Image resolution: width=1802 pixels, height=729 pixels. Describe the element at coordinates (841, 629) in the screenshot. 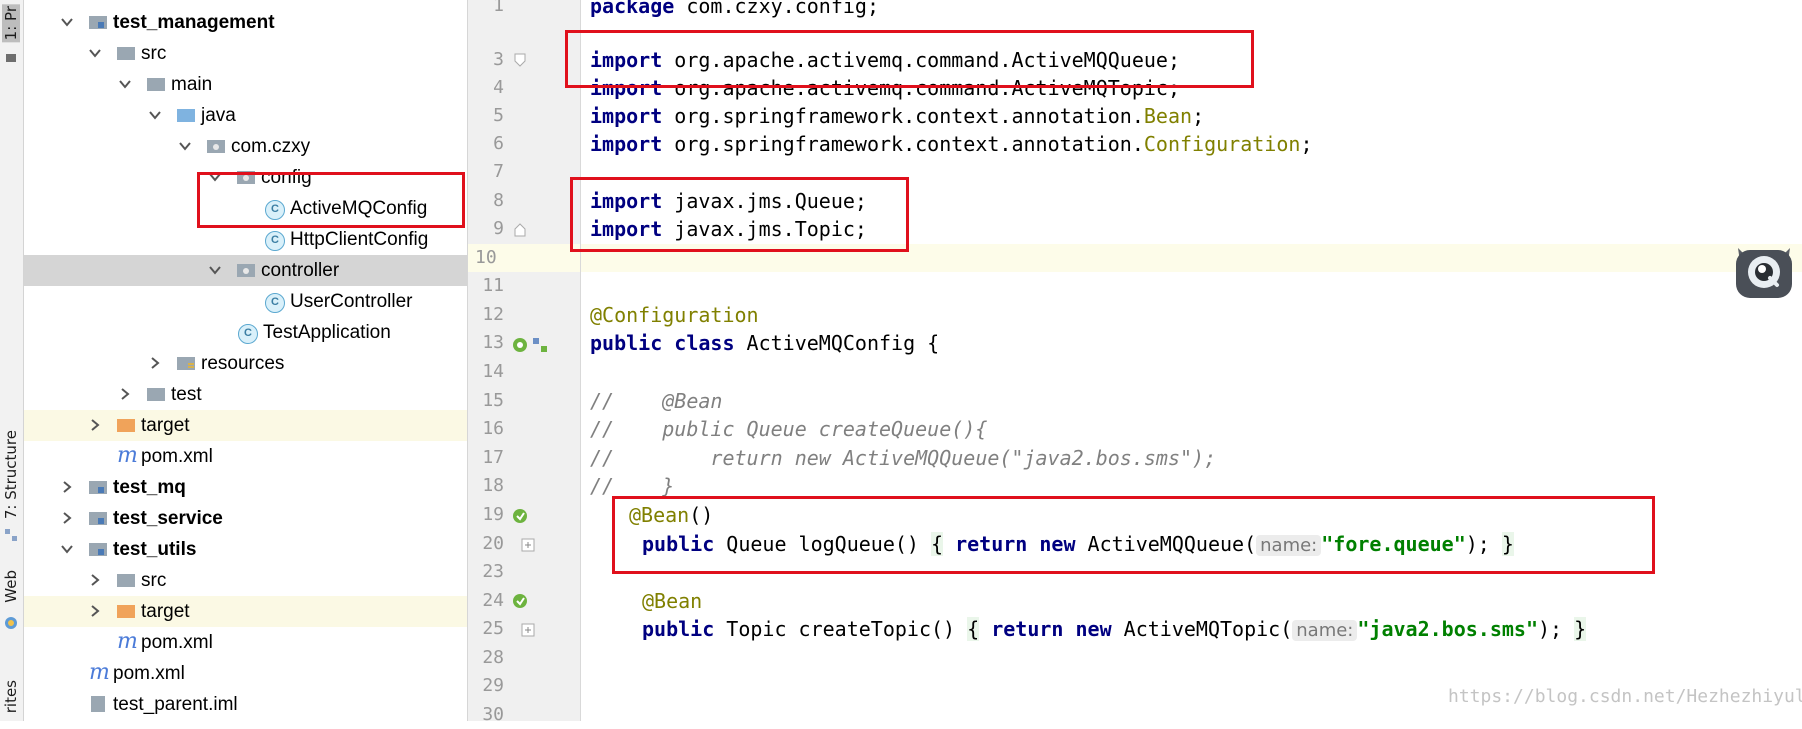

I see `code-text: Topic createTopic()` at that location.